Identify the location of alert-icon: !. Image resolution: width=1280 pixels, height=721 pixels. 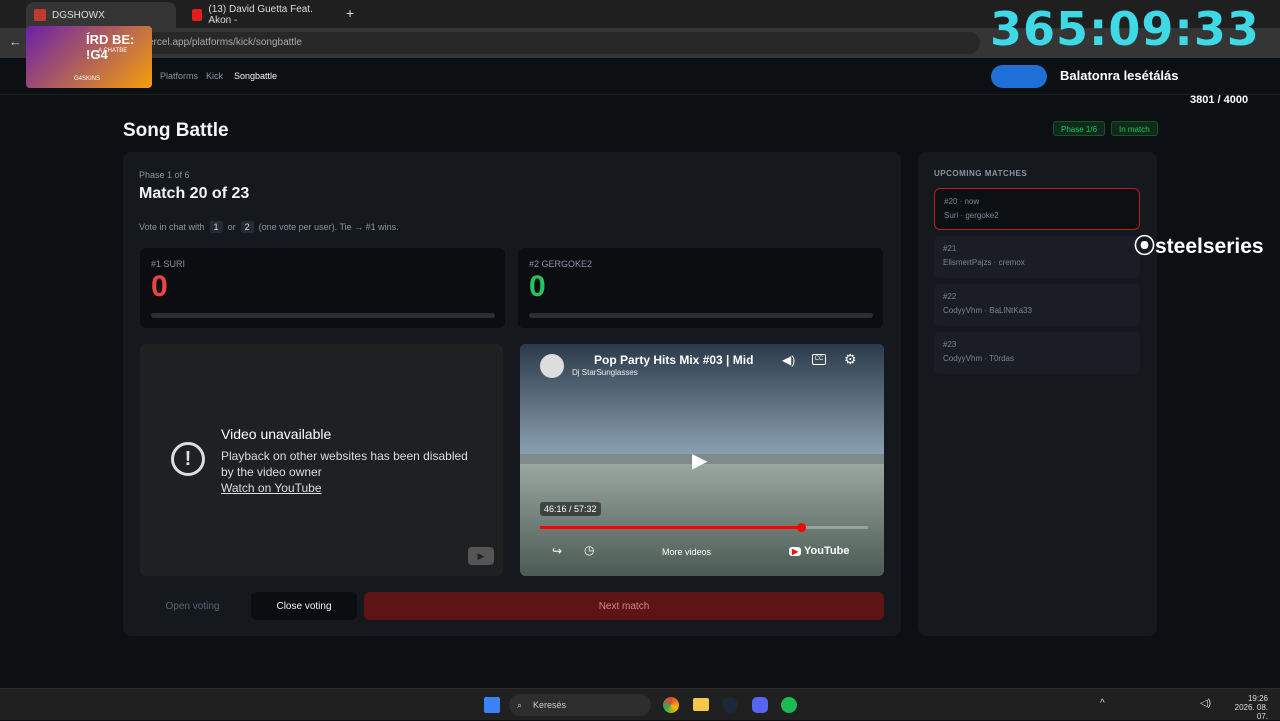
(188, 459).